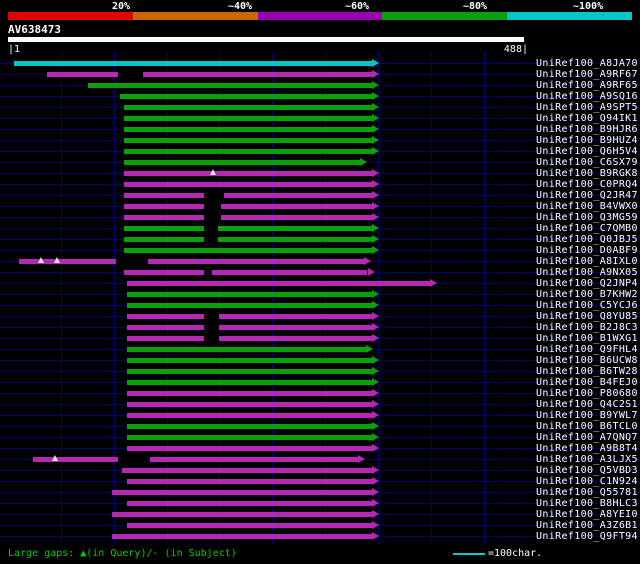 The height and width of the screenshot is (564, 640). I want to click on alignment-row: UniRef100_A7QNQ7, so click(320, 437).